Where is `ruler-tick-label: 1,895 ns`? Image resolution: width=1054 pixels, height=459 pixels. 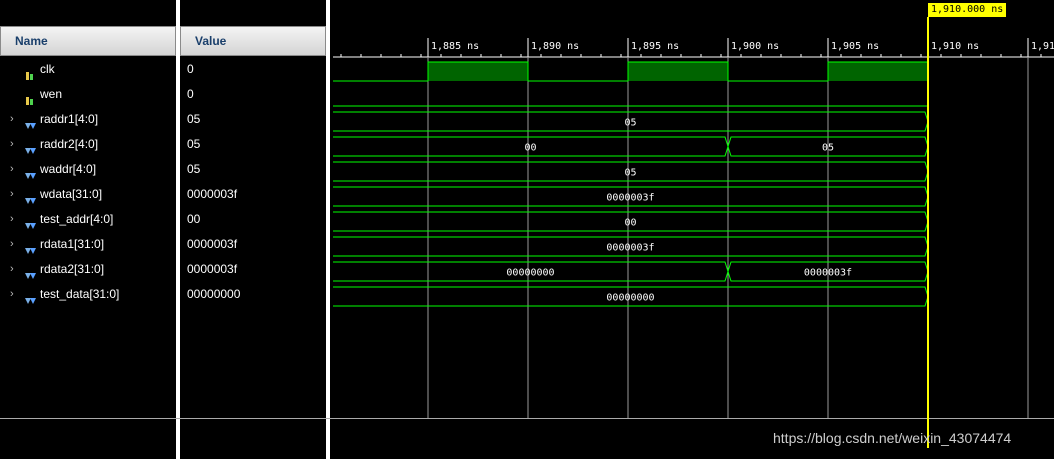
ruler-tick-label: 1,895 ns is located at coordinates (655, 46).